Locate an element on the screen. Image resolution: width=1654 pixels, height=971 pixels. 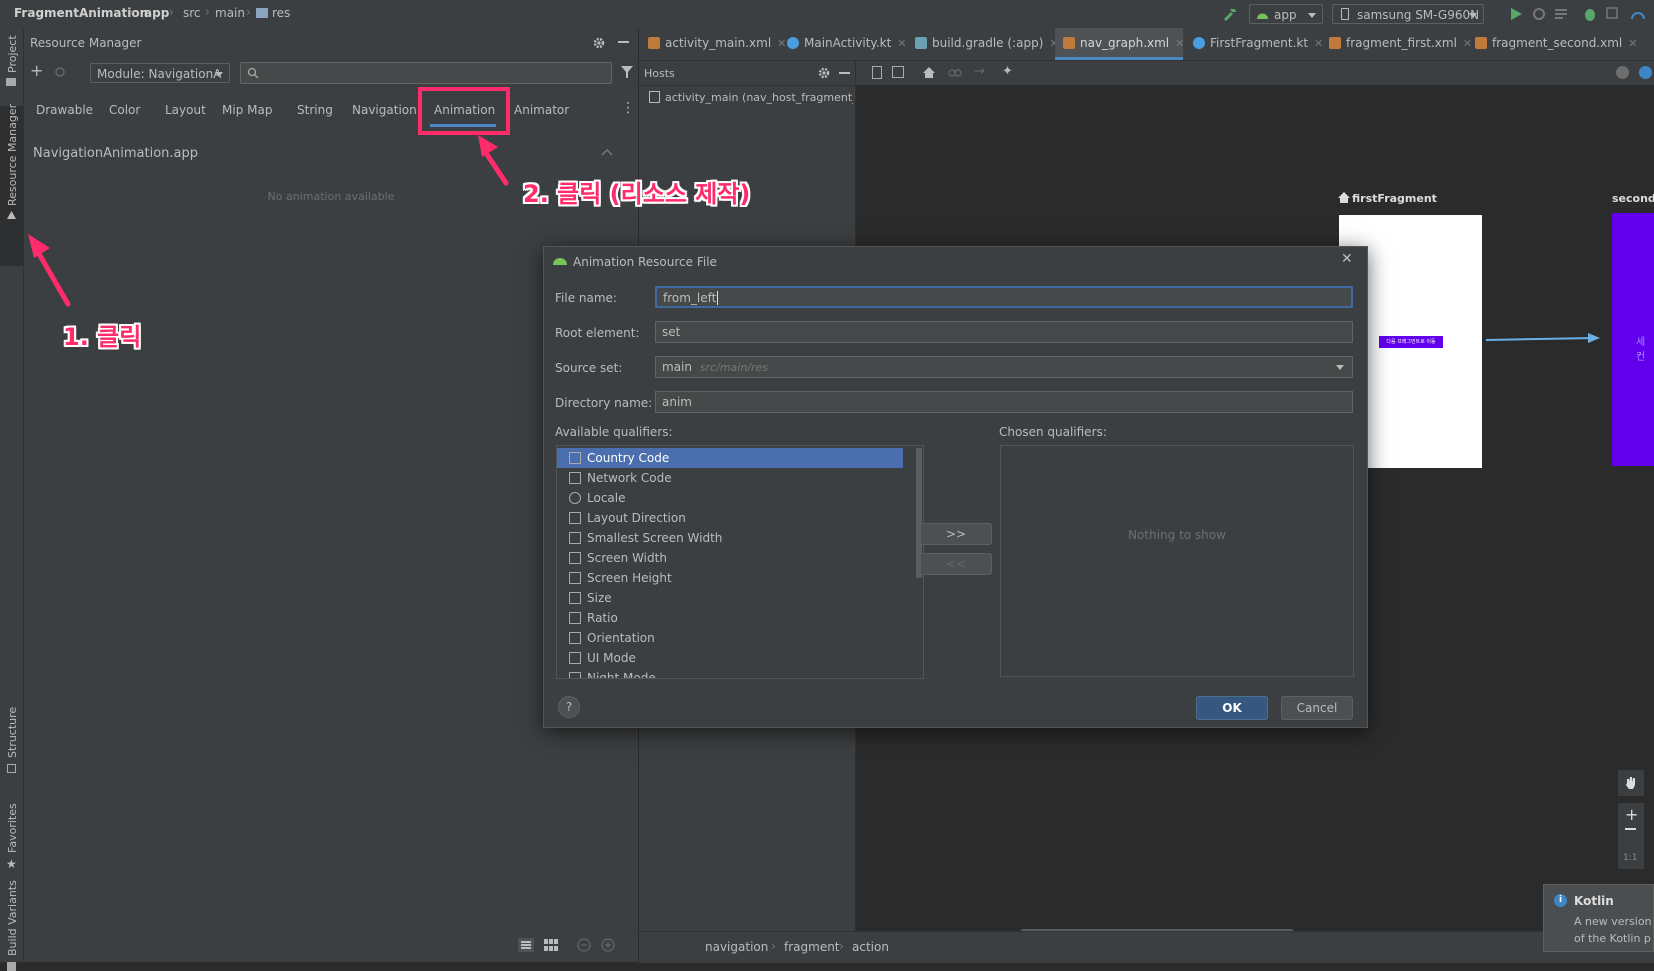
help-icon is located at coordinates (1645, 72).